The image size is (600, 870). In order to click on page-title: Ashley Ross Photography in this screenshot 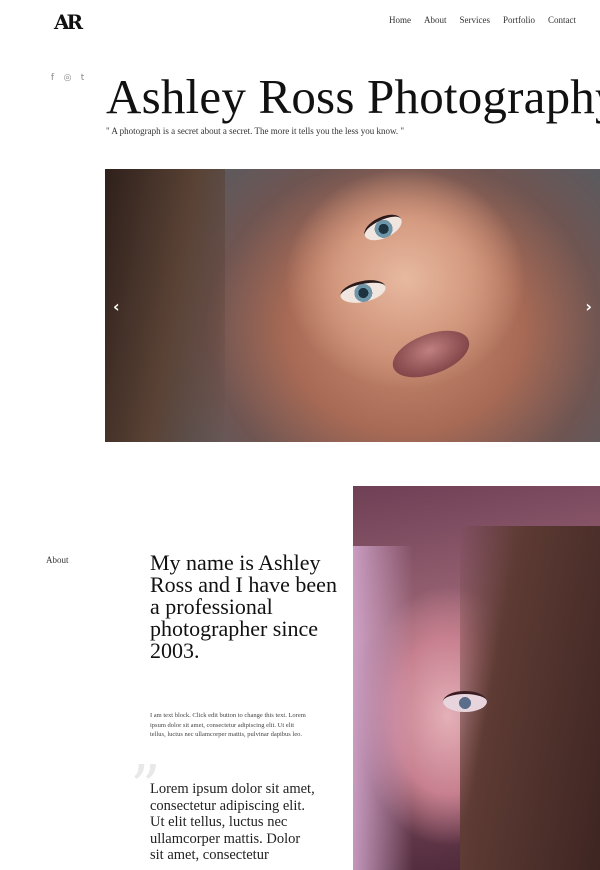, I will do `click(353, 96)`.